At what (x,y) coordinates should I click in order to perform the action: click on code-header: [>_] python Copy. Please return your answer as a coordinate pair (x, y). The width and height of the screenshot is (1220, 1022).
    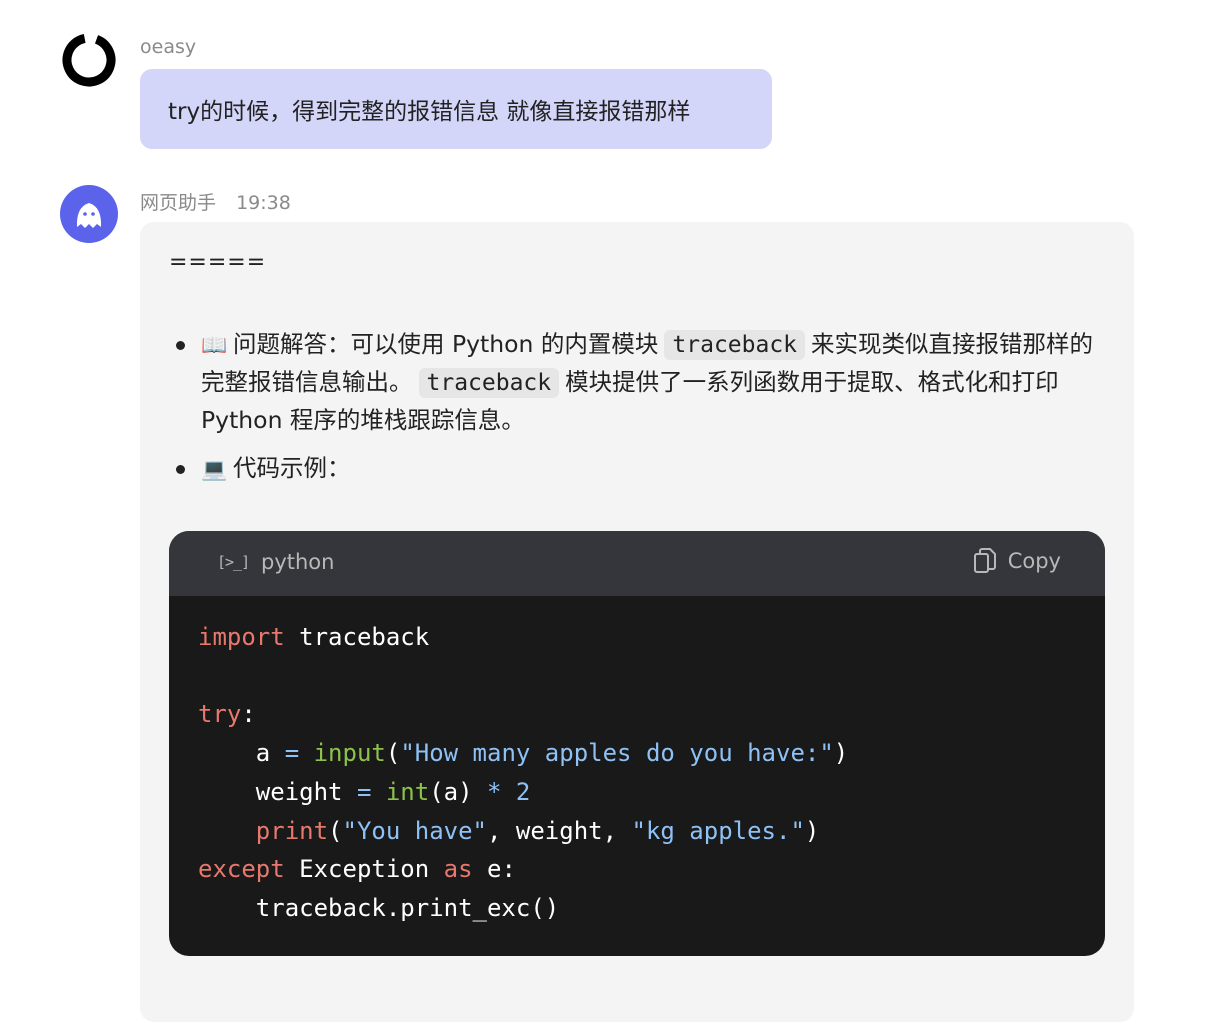
    Looking at the image, I should click on (637, 563).